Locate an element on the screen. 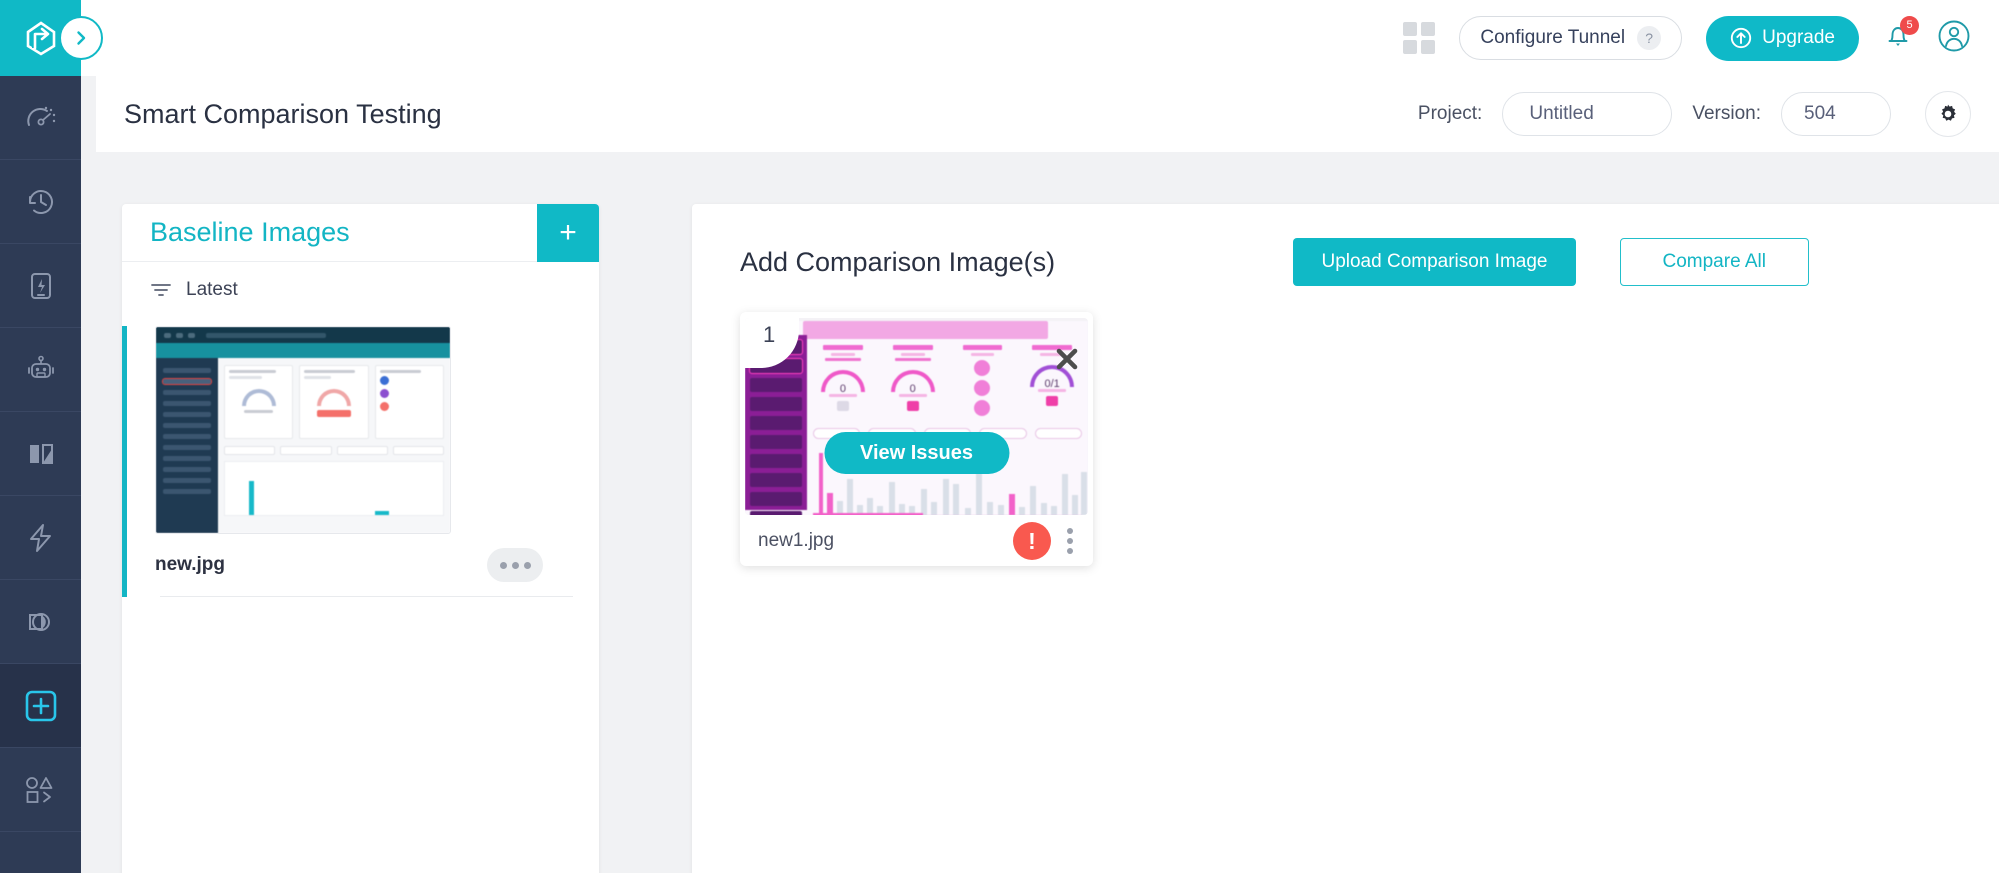  comparison-image-card: 0 0 0/1 1 View Issues new1.jpg ! is located at coordinates (916, 439).